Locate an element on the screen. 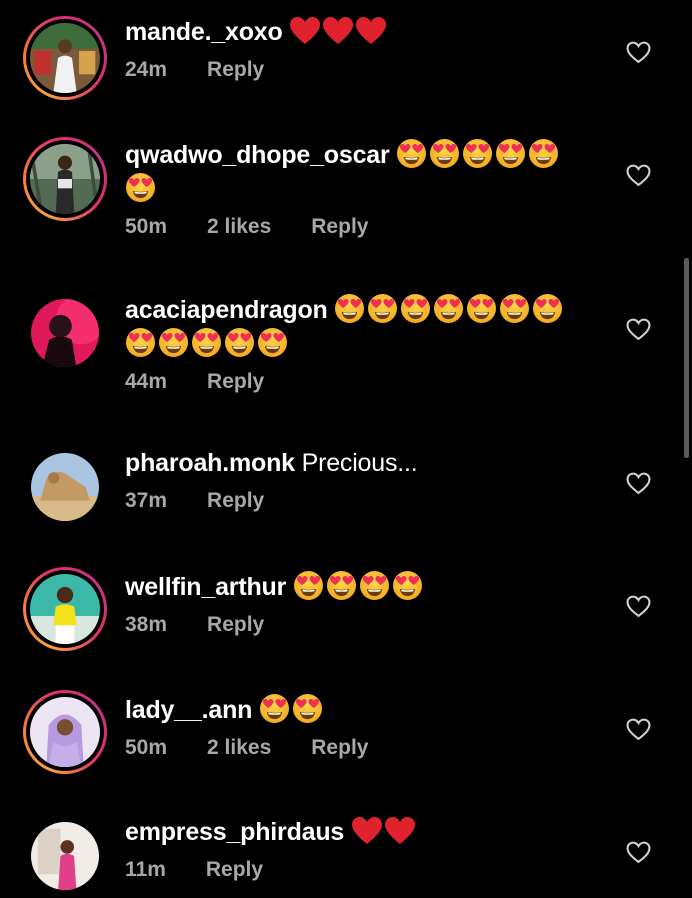 The image size is (692, 898). comment-username: empress_phirdaus is located at coordinates (234, 832).